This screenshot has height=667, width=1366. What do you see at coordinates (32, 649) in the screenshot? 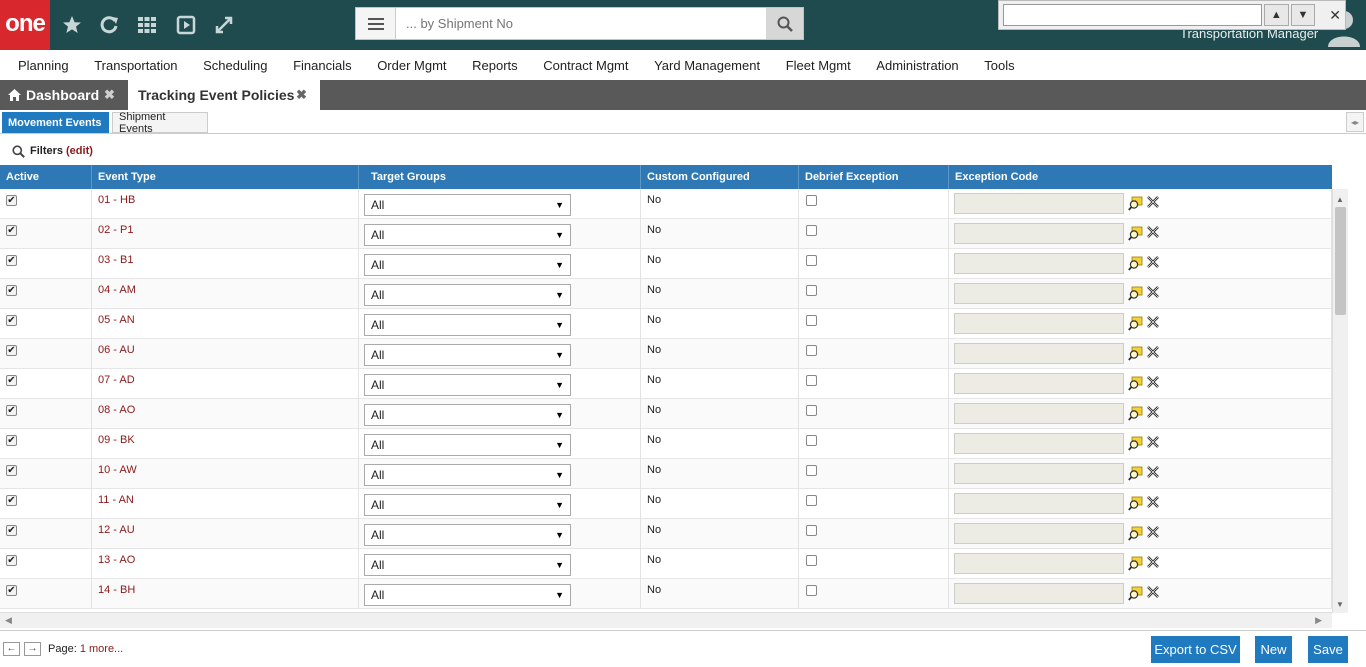
I see `next-page-button: →` at bounding box center [32, 649].